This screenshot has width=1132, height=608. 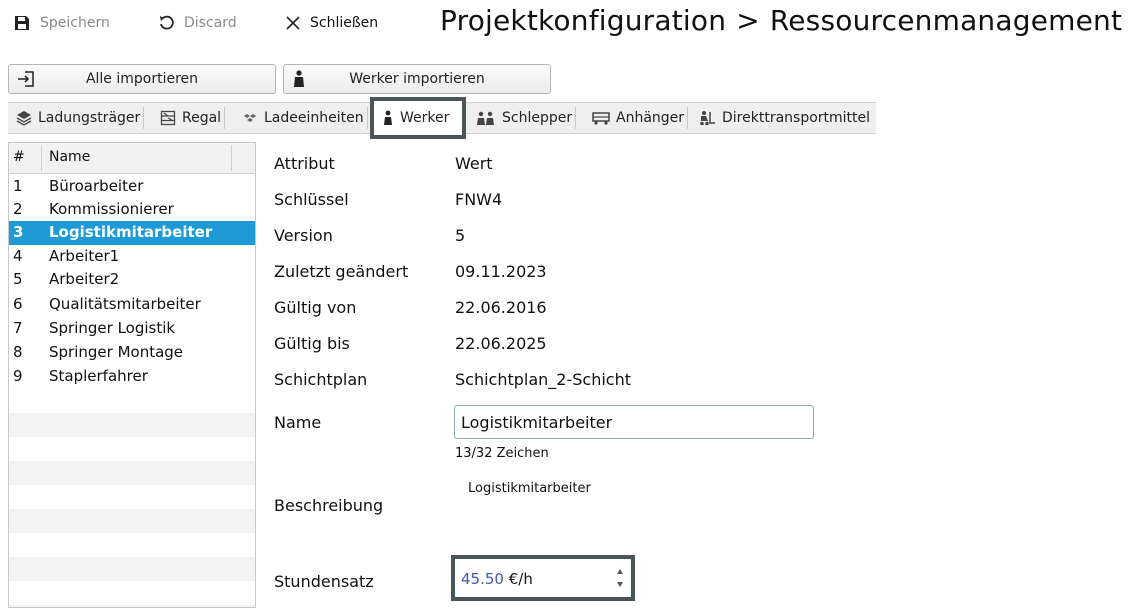 I want to click on list-item: 8 Springer Montage, so click(x=132, y=353).